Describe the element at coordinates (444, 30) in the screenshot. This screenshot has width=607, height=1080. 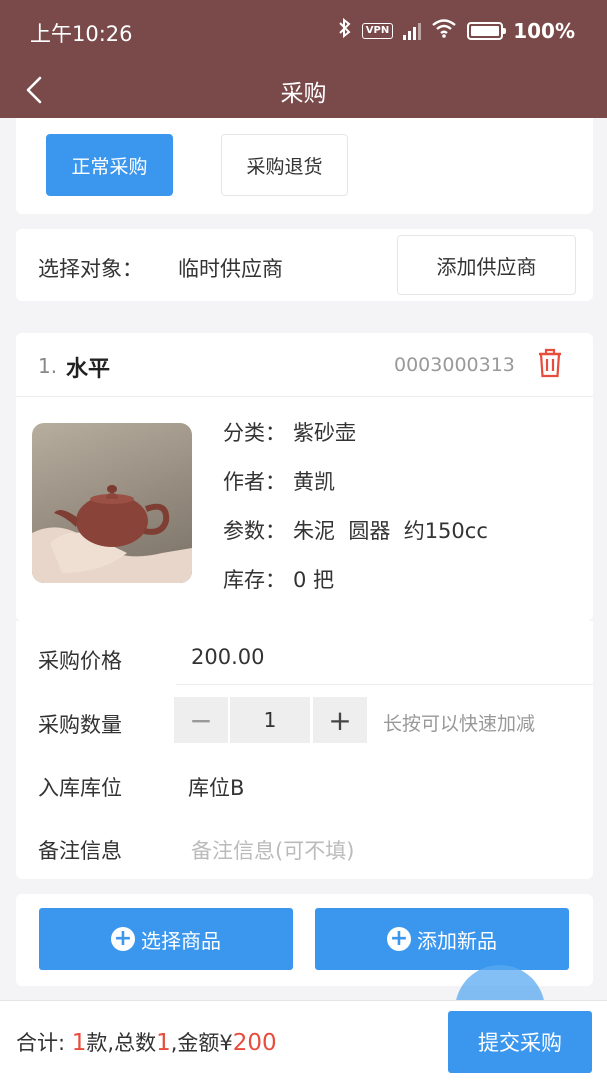
I see `wifi-icon` at that location.